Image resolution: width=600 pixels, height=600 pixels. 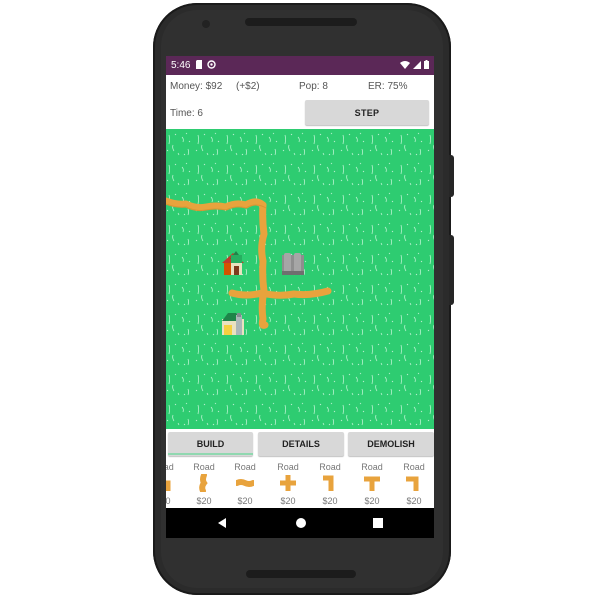 I want to click on sd-card-icon, so click(x=199, y=65).